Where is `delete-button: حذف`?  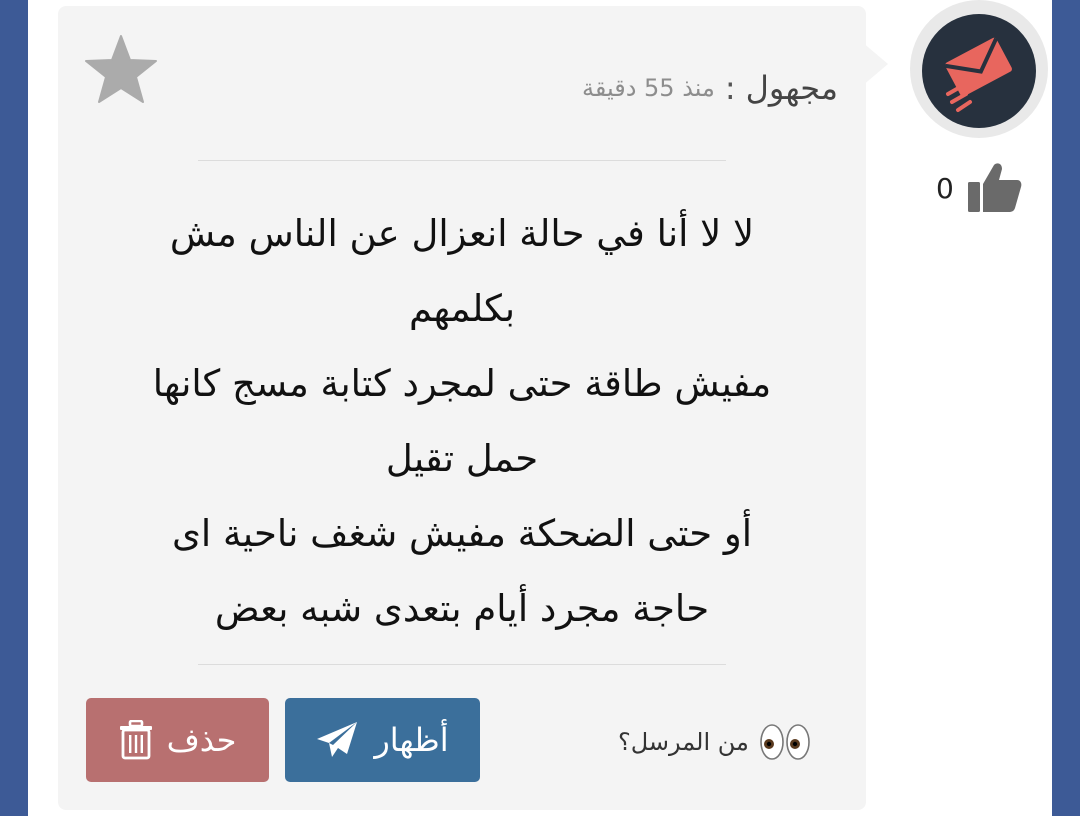
delete-button: حذف is located at coordinates (177, 740).